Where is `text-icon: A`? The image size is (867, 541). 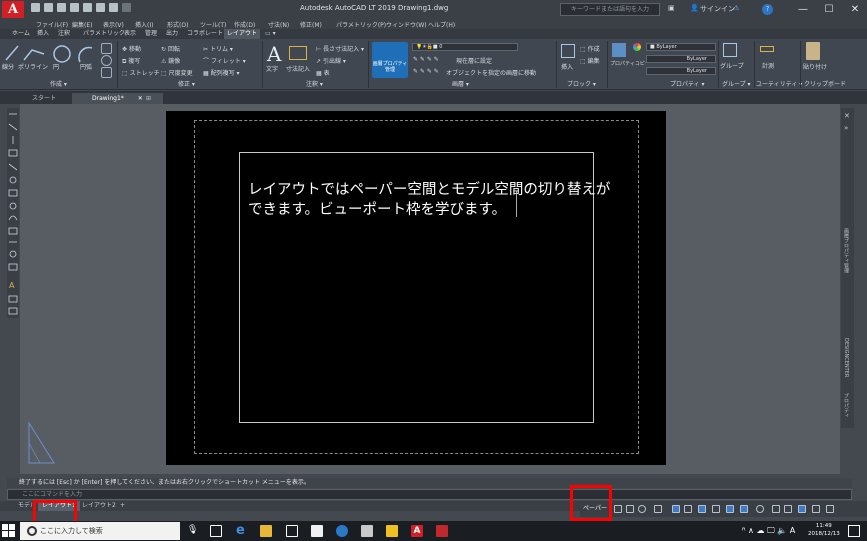
text-icon: A is located at coordinates (274, 54).